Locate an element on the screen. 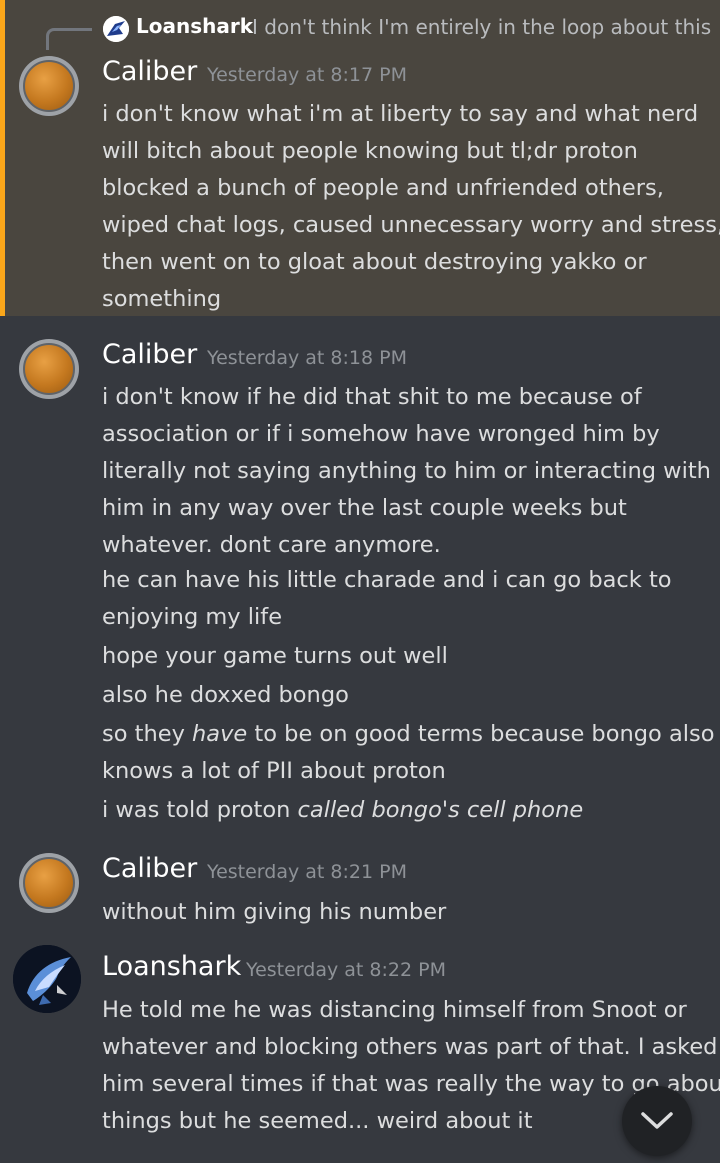 The width and height of the screenshot is (720, 1163). reply-avatar is located at coordinates (116, 29).